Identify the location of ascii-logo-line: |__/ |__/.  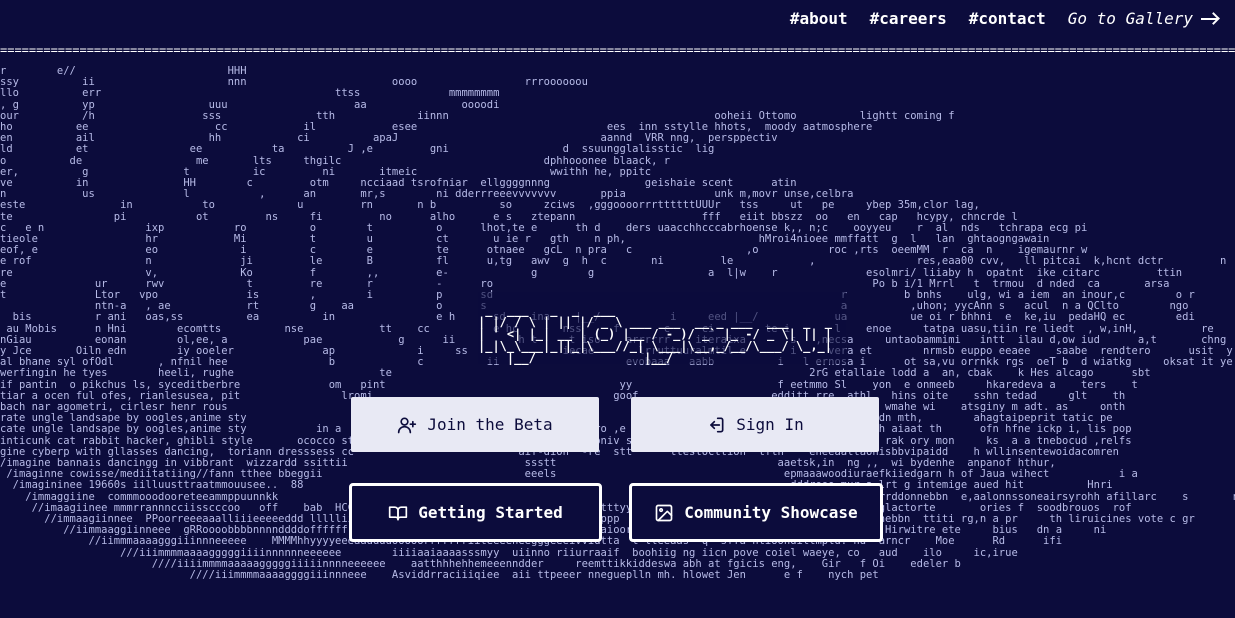
(662, 358).